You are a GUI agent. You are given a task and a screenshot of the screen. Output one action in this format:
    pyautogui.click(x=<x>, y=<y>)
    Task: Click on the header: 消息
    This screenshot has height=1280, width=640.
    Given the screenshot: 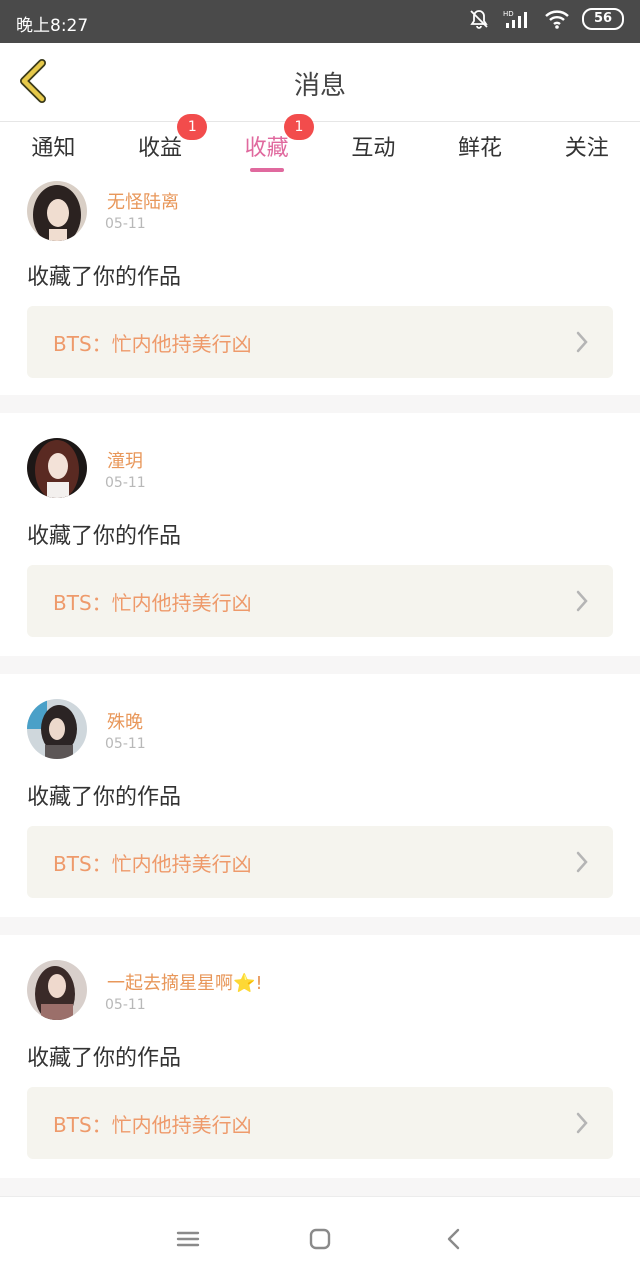 What is the action you would take?
    pyautogui.click(x=320, y=82)
    